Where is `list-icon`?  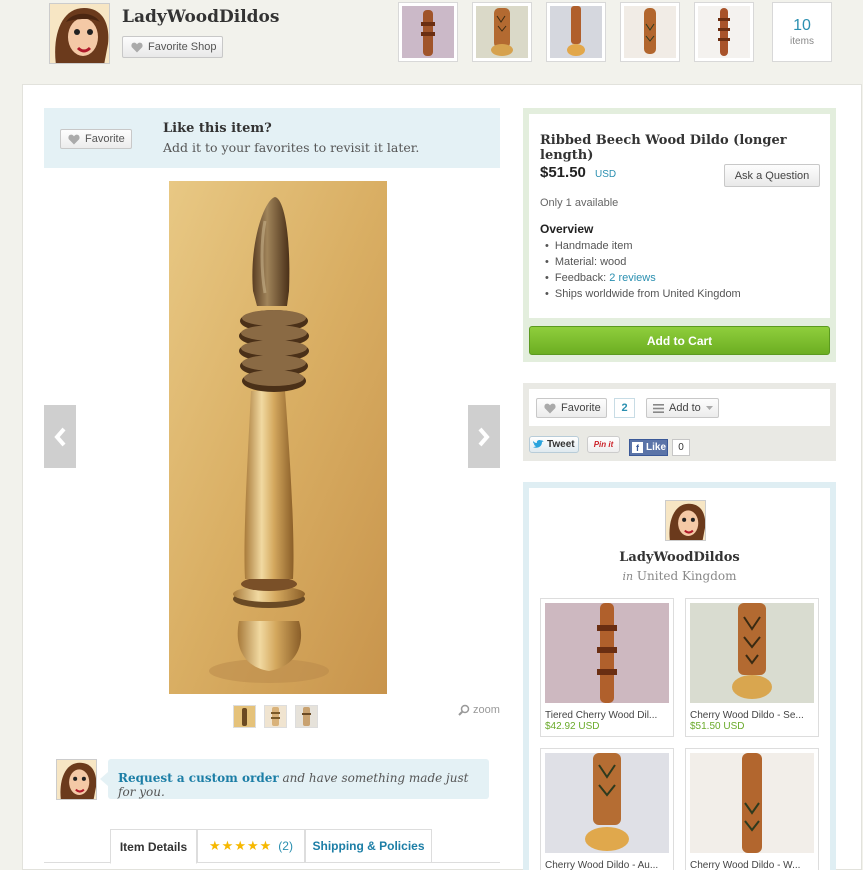
list-icon is located at coordinates (658, 408).